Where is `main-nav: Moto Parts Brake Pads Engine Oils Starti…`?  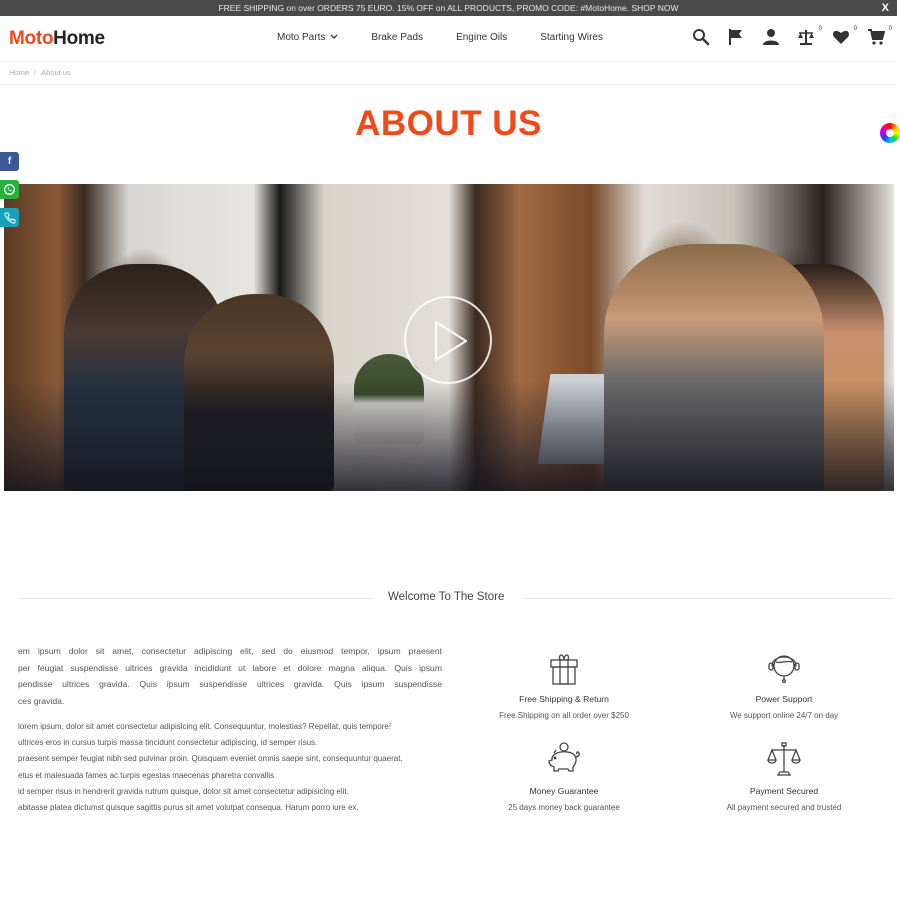
main-nav: Moto Parts Brake Pads Engine Oils Starti… is located at coordinates (456, 37).